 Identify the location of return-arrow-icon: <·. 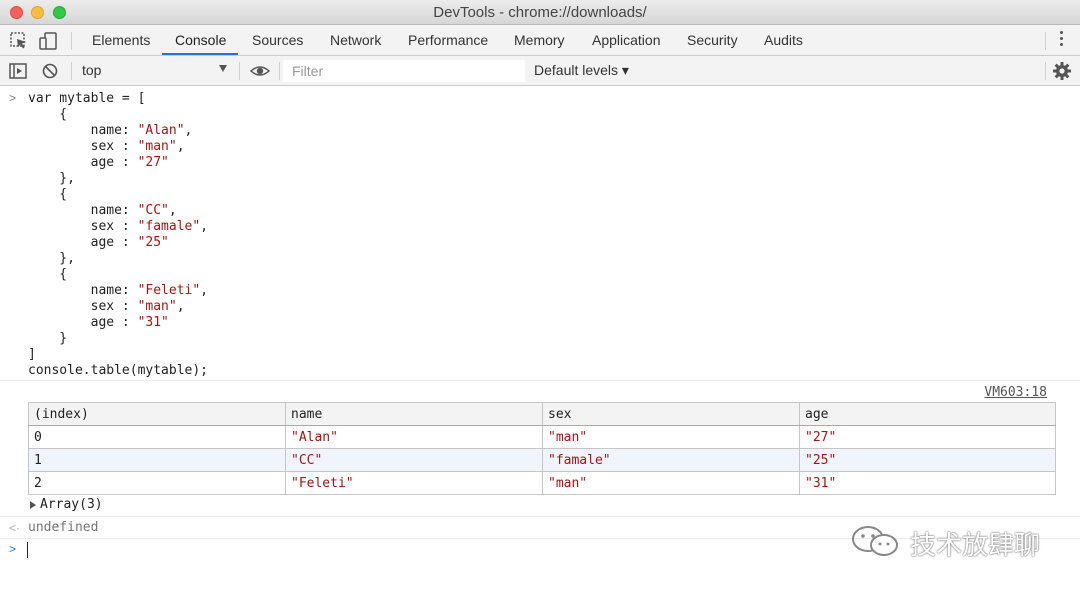
(15, 528).